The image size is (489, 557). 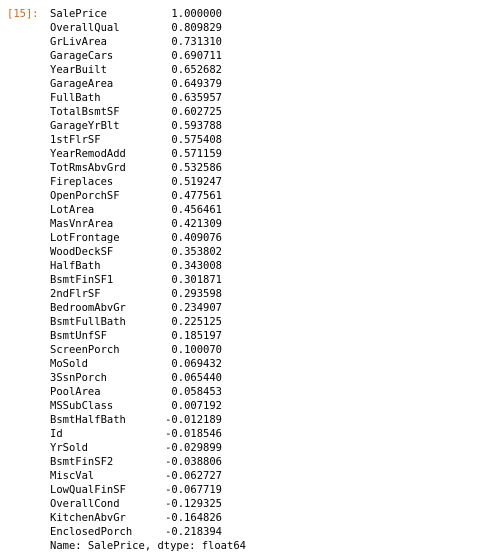 I want to click on series-value: -0.067719, so click(x=193, y=490).